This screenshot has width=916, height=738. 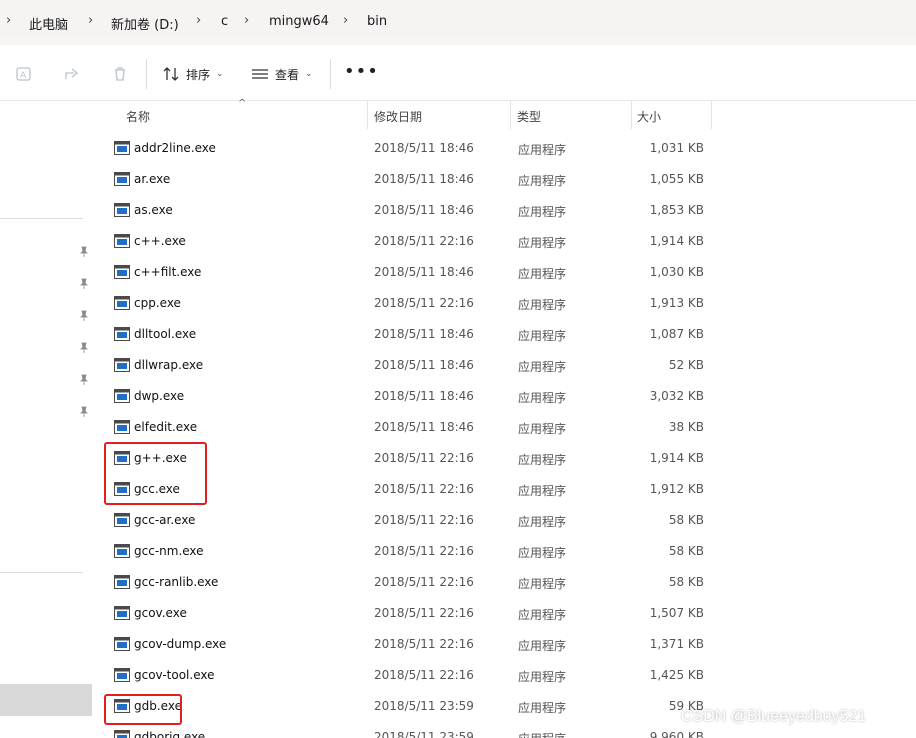 What do you see at coordinates (224, 21) in the screenshot?
I see `breadcrumb-c: c` at bounding box center [224, 21].